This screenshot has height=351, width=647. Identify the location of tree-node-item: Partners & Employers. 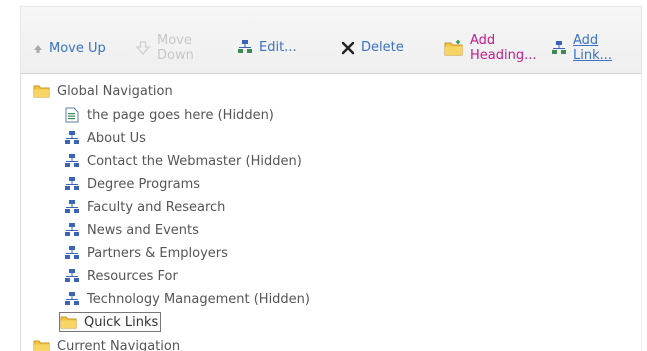
(145, 253).